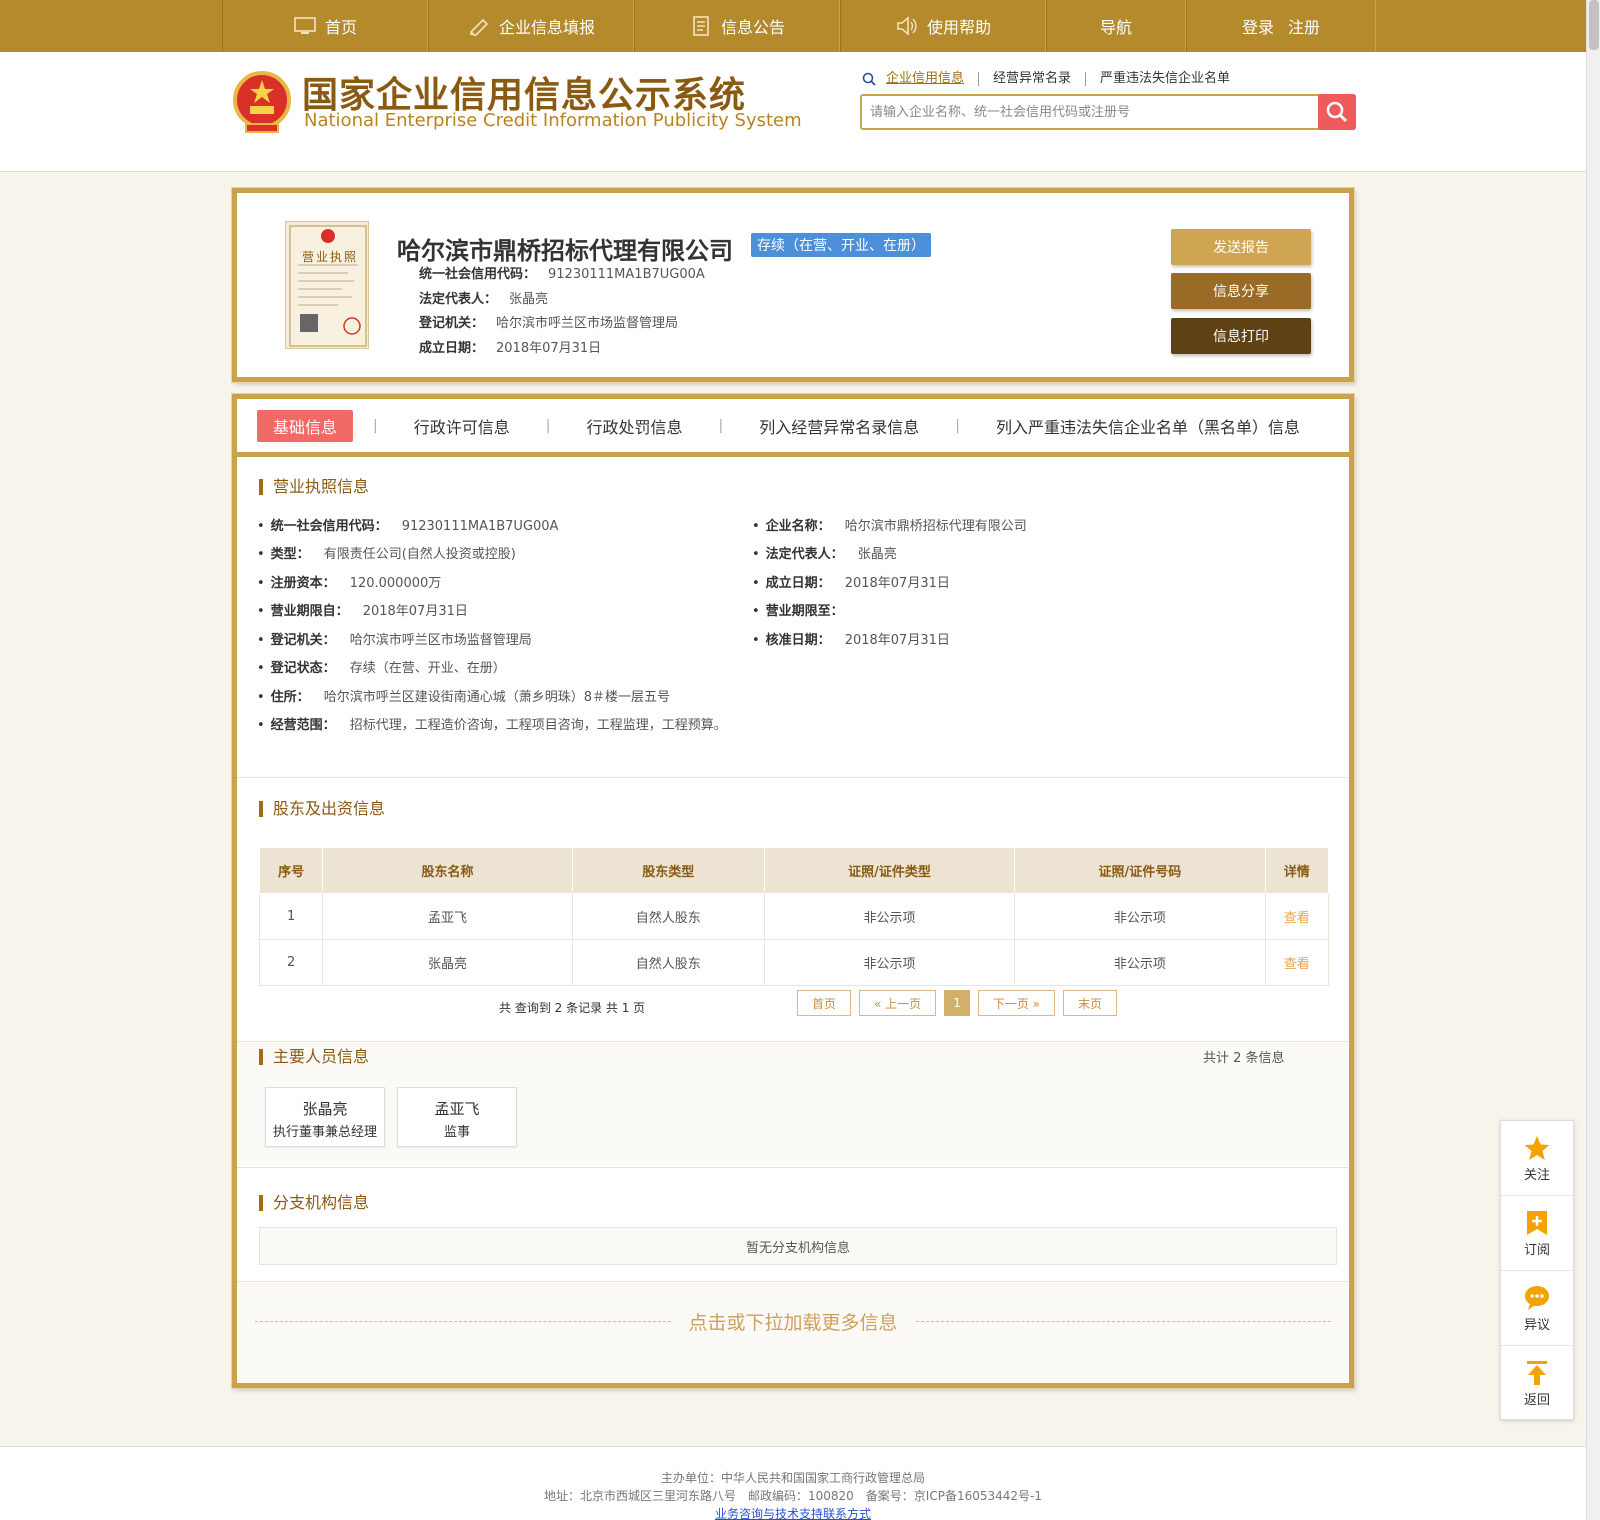  I want to click on chat-bubble-icon, so click(1537, 1297).